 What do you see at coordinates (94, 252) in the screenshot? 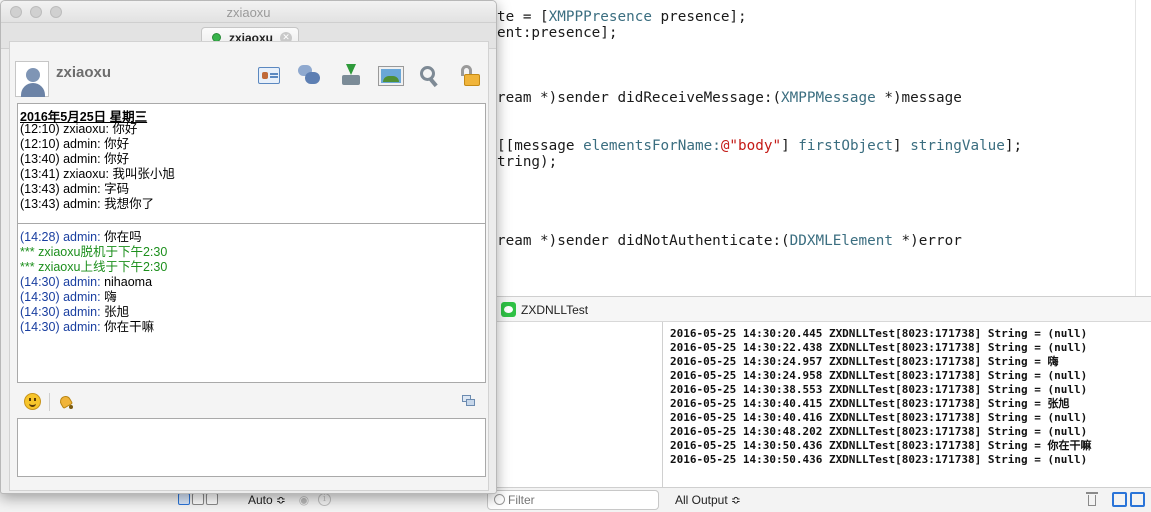
I see `message-meta: *** zxiaoxu脱机于下午2:30` at bounding box center [94, 252].